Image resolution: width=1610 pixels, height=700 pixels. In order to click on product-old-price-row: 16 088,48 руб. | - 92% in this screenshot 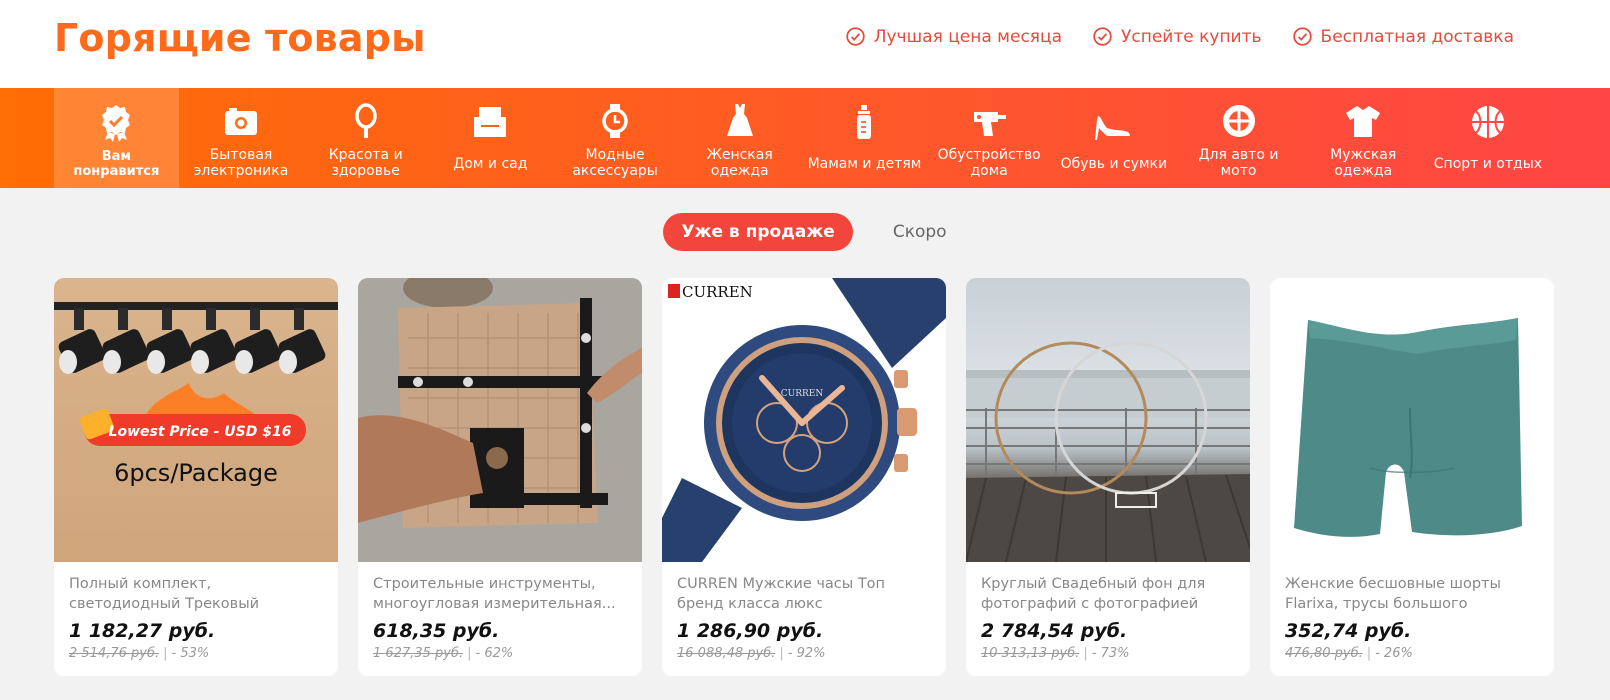, I will do `click(751, 653)`.